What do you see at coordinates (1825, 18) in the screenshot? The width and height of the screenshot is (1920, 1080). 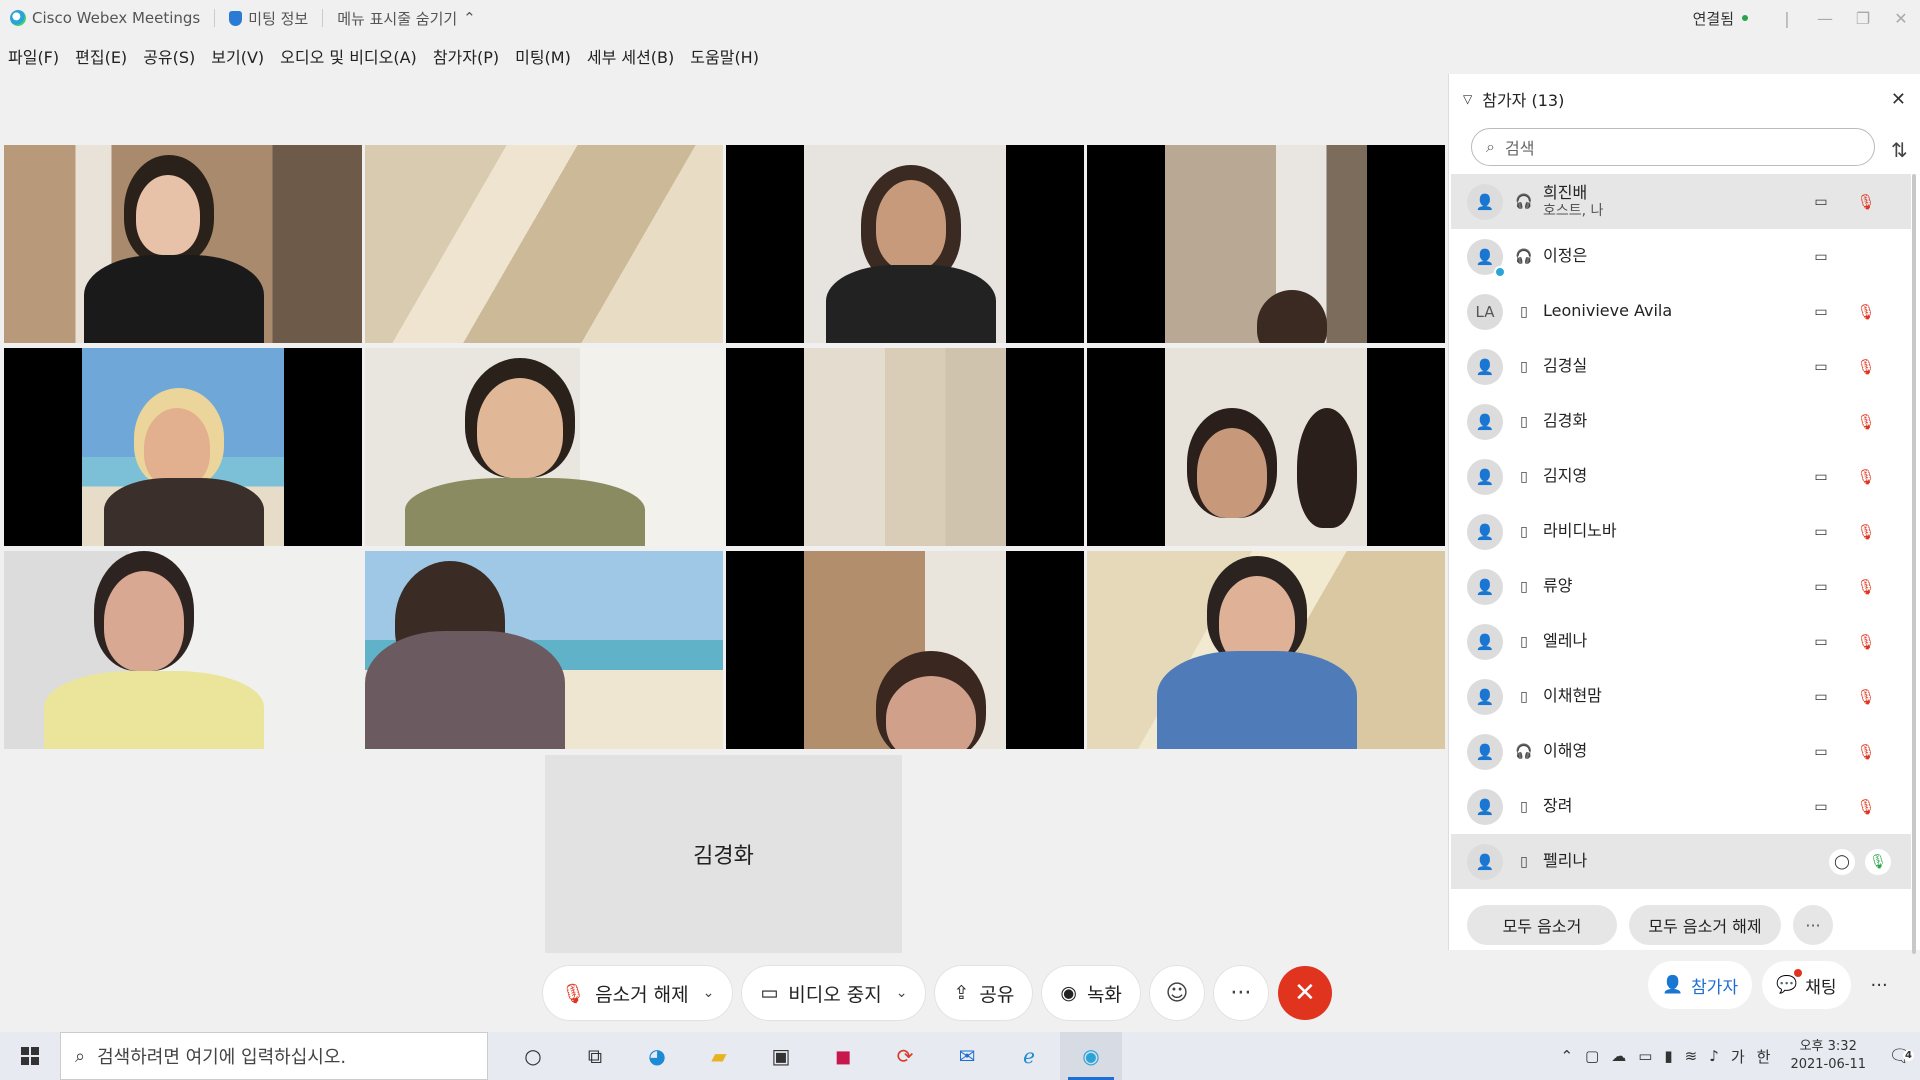 I see `minimize-button: —` at bounding box center [1825, 18].